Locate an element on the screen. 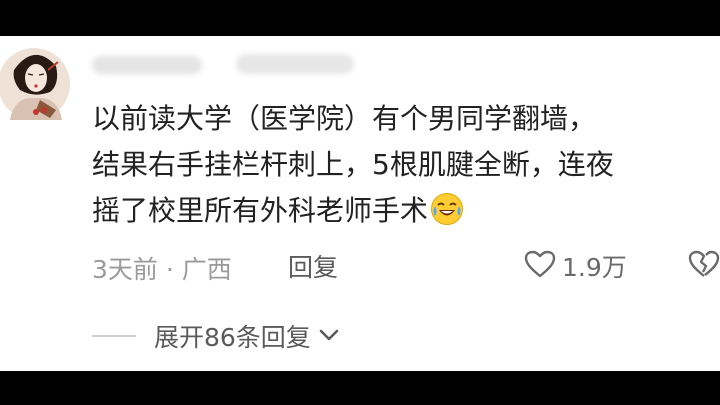  laughing-crying-emoji-icon is located at coordinates (447, 216).